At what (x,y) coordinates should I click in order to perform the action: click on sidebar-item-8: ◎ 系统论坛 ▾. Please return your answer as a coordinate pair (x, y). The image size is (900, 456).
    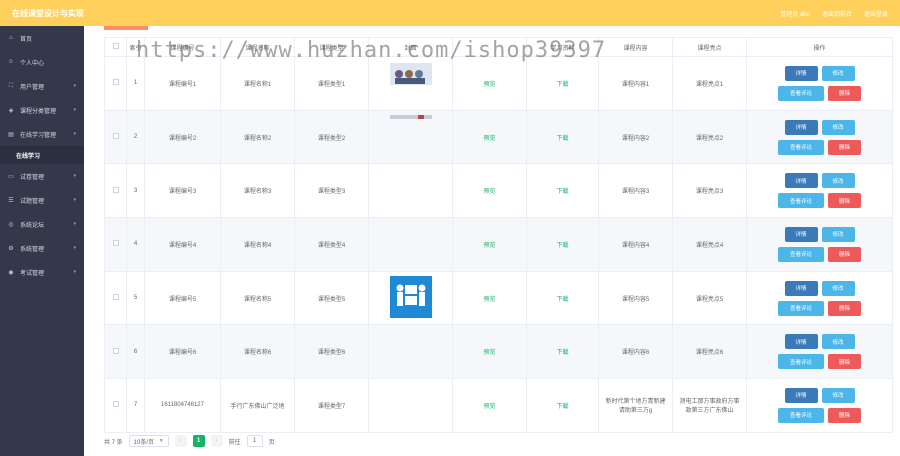
    Looking at the image, I should click on (42, 224).